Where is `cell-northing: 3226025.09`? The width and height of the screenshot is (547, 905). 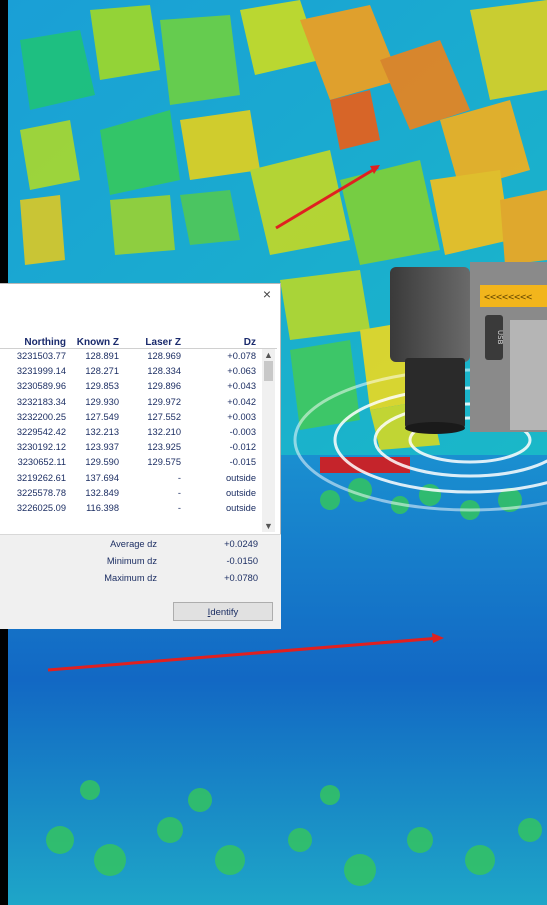
cell-northing: 3226025.09 is located at coordinates (41, 507).